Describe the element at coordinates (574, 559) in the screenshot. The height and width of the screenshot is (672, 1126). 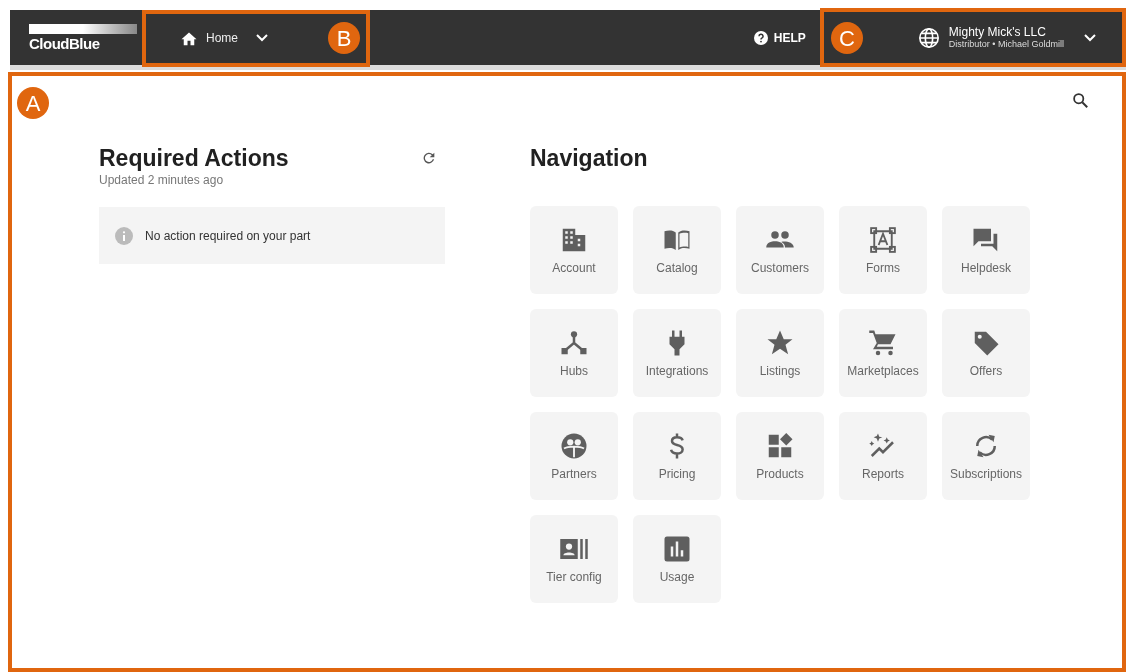
I see `navigation-tile: Tier config` at that location.